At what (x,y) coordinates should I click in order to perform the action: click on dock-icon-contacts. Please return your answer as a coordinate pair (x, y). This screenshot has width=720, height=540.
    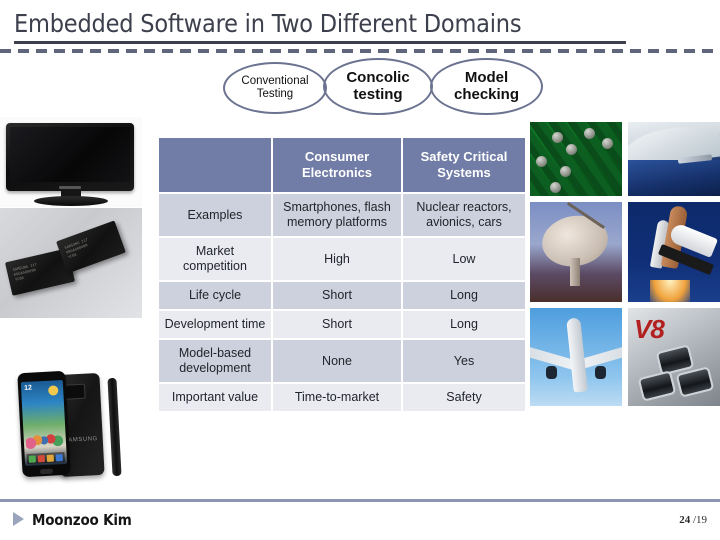
    Looking at the image, I should click on (41, 458).